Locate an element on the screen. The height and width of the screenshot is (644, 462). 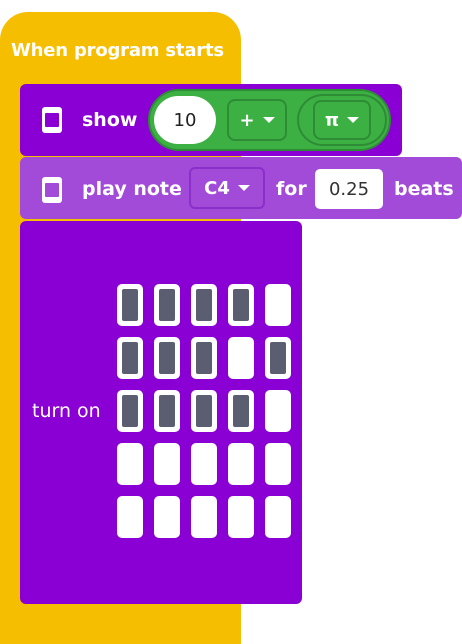
note-value: C4 is located at coordinates (217, 188).